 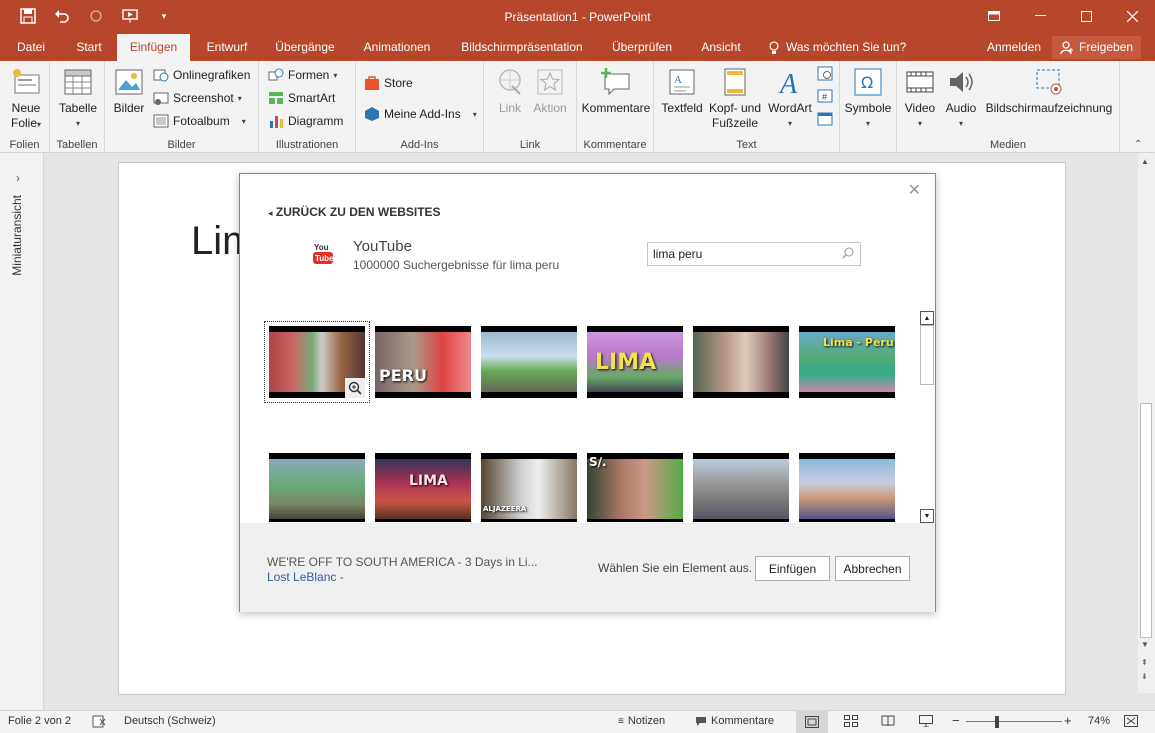 What do you see at coordinates (616, 108) in the screenshot?
I see `comment-label: Kommentare` at bounding box center [616, 108].